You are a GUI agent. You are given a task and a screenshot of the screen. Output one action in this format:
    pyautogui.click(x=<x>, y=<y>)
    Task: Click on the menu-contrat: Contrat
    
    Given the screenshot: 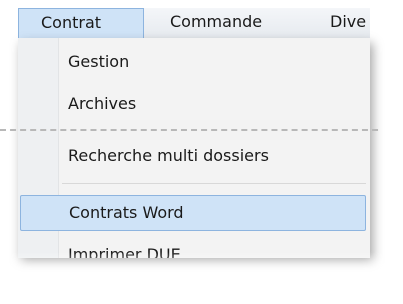 What is the action you would take?
    pyautogui.click(x=81, y=23)
    